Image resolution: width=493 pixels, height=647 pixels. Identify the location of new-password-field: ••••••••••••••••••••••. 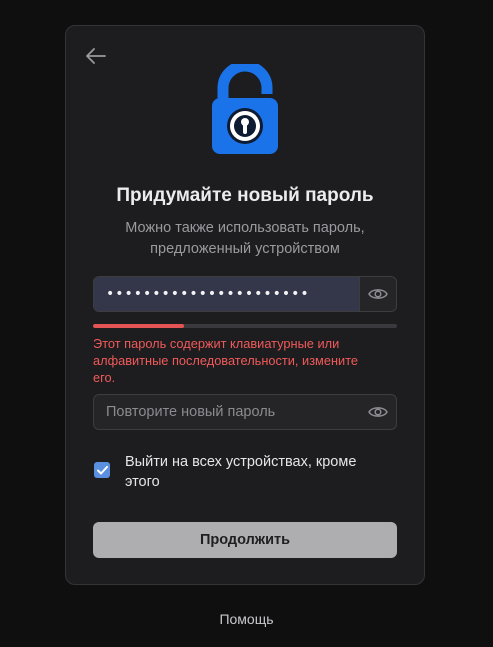
(245, 294).